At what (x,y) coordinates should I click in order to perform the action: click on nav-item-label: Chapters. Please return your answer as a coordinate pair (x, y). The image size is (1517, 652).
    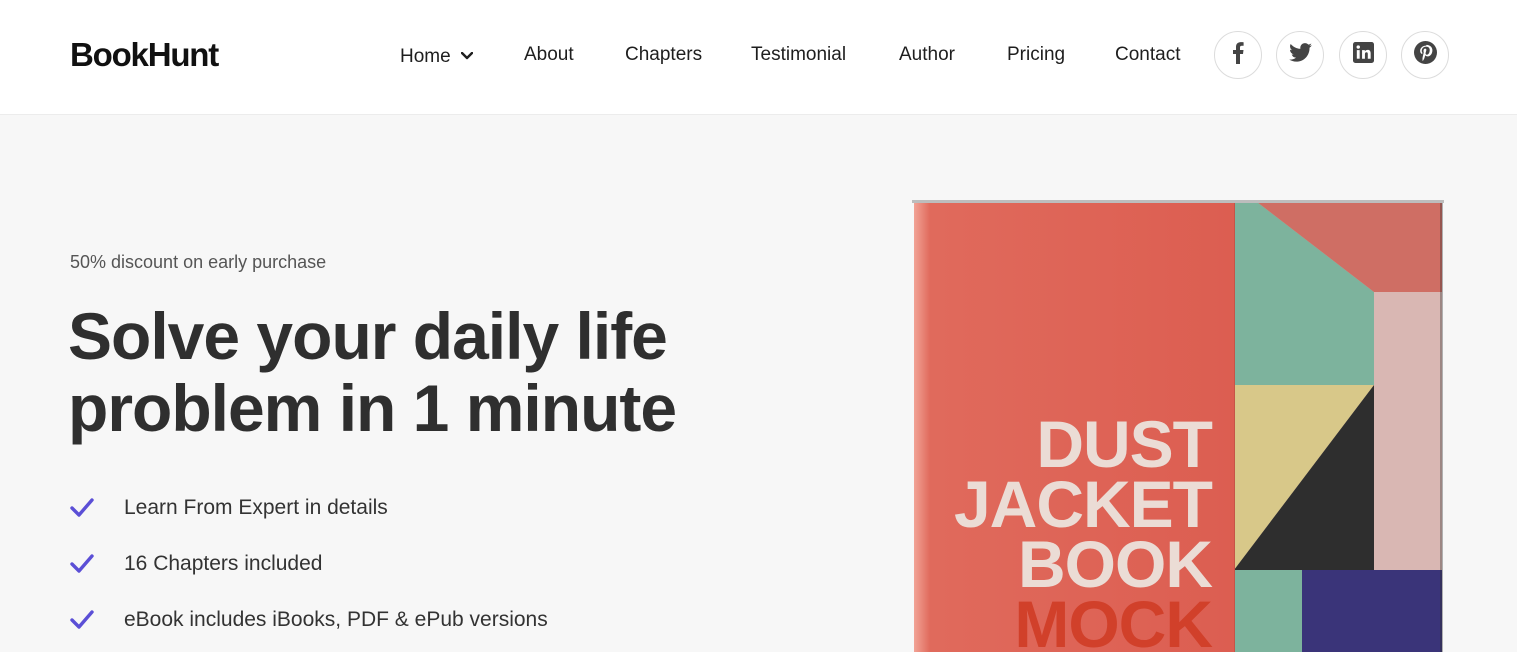
    Looking at the image, I should click on (664, 54).